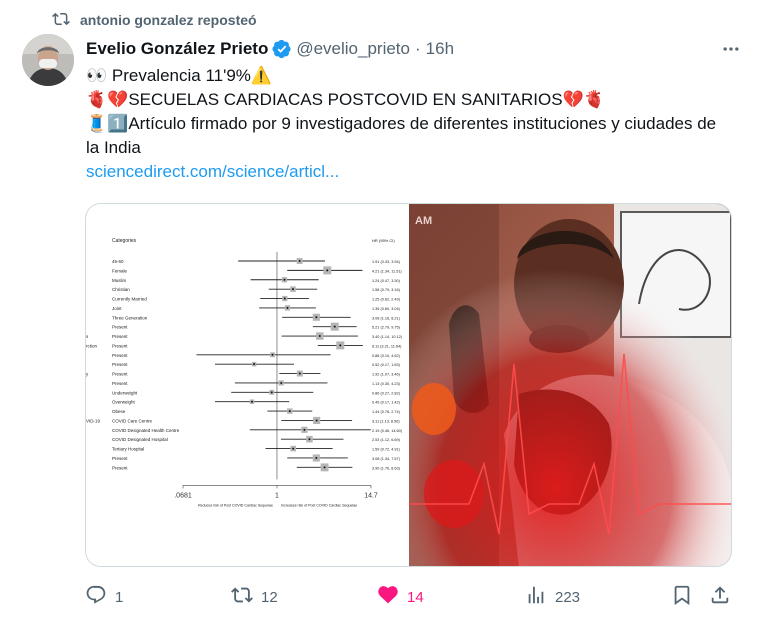 Image resolution: width=762 pixels, height=622 pixels. I want to click on like-button: 14, so click(400, 597).